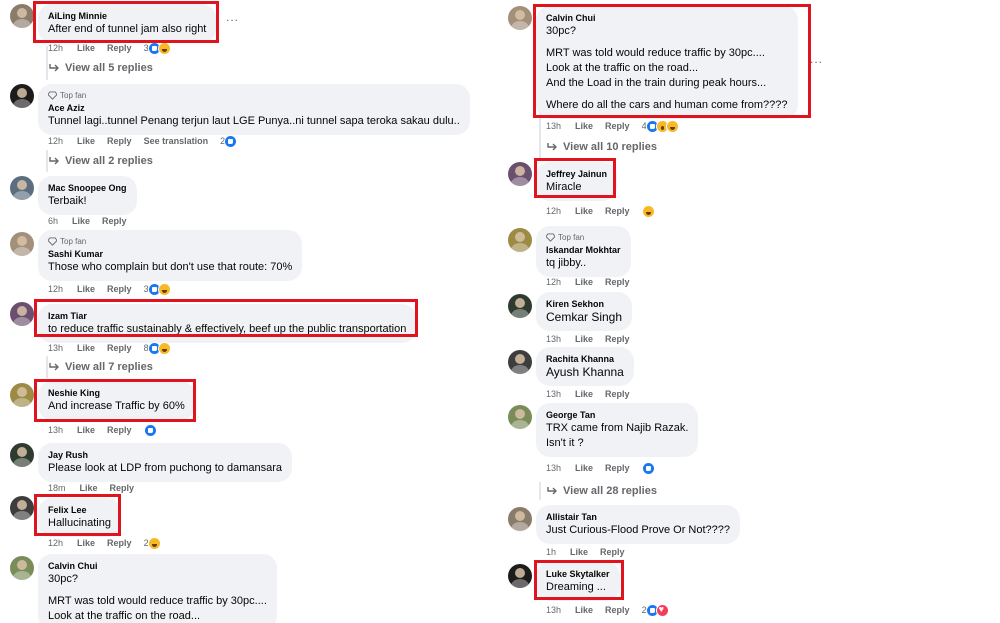 This screenshot has height=623, width=1000. What do you see at coordinates (576, 174) in the screenshot?
I see `commenter-name: Jeffrey Jainun` at bounding box center [576, 174].